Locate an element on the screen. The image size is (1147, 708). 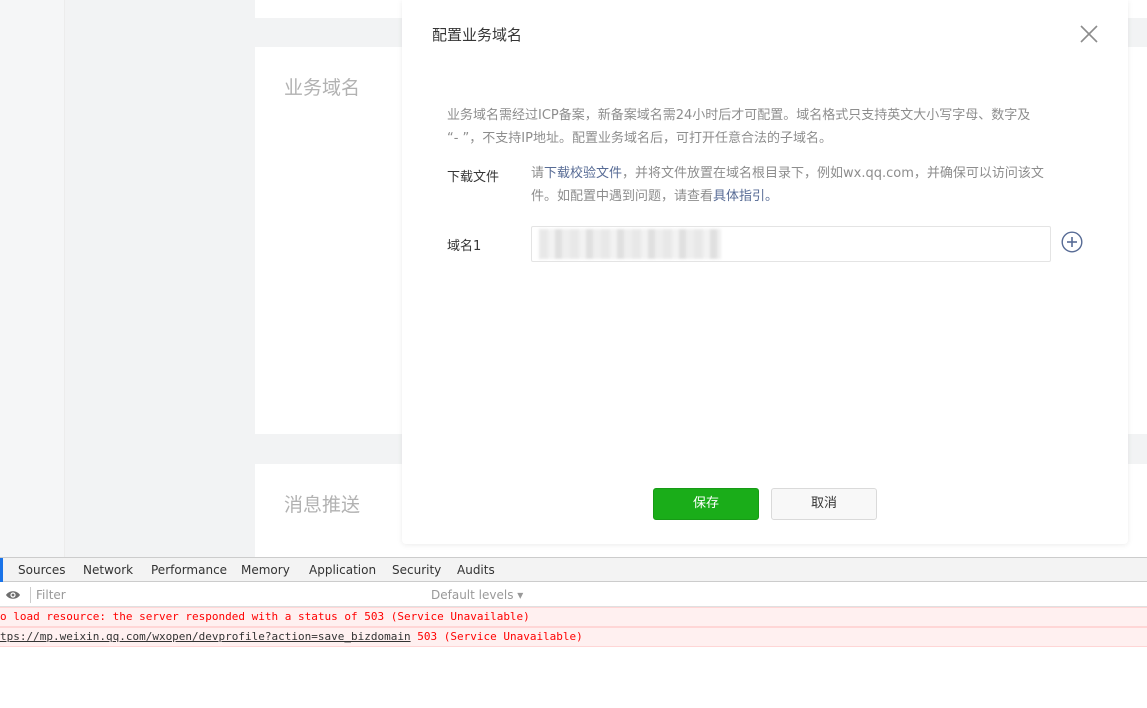
description-line-2: “- ”，不支持IP地址。配置业务域名后，可打开任意合法的子域名。 is located at coordinates (639, 138).